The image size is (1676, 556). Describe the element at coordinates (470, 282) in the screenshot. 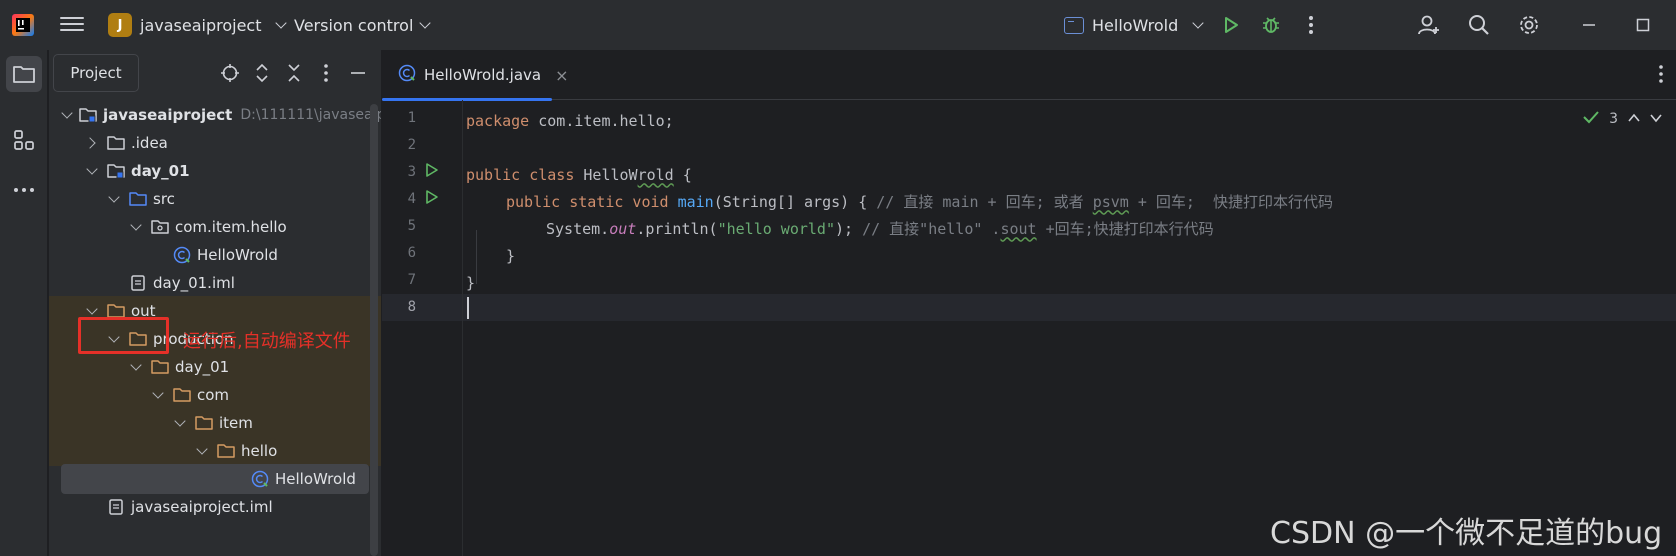

I see `code-line-7: }` at that location.